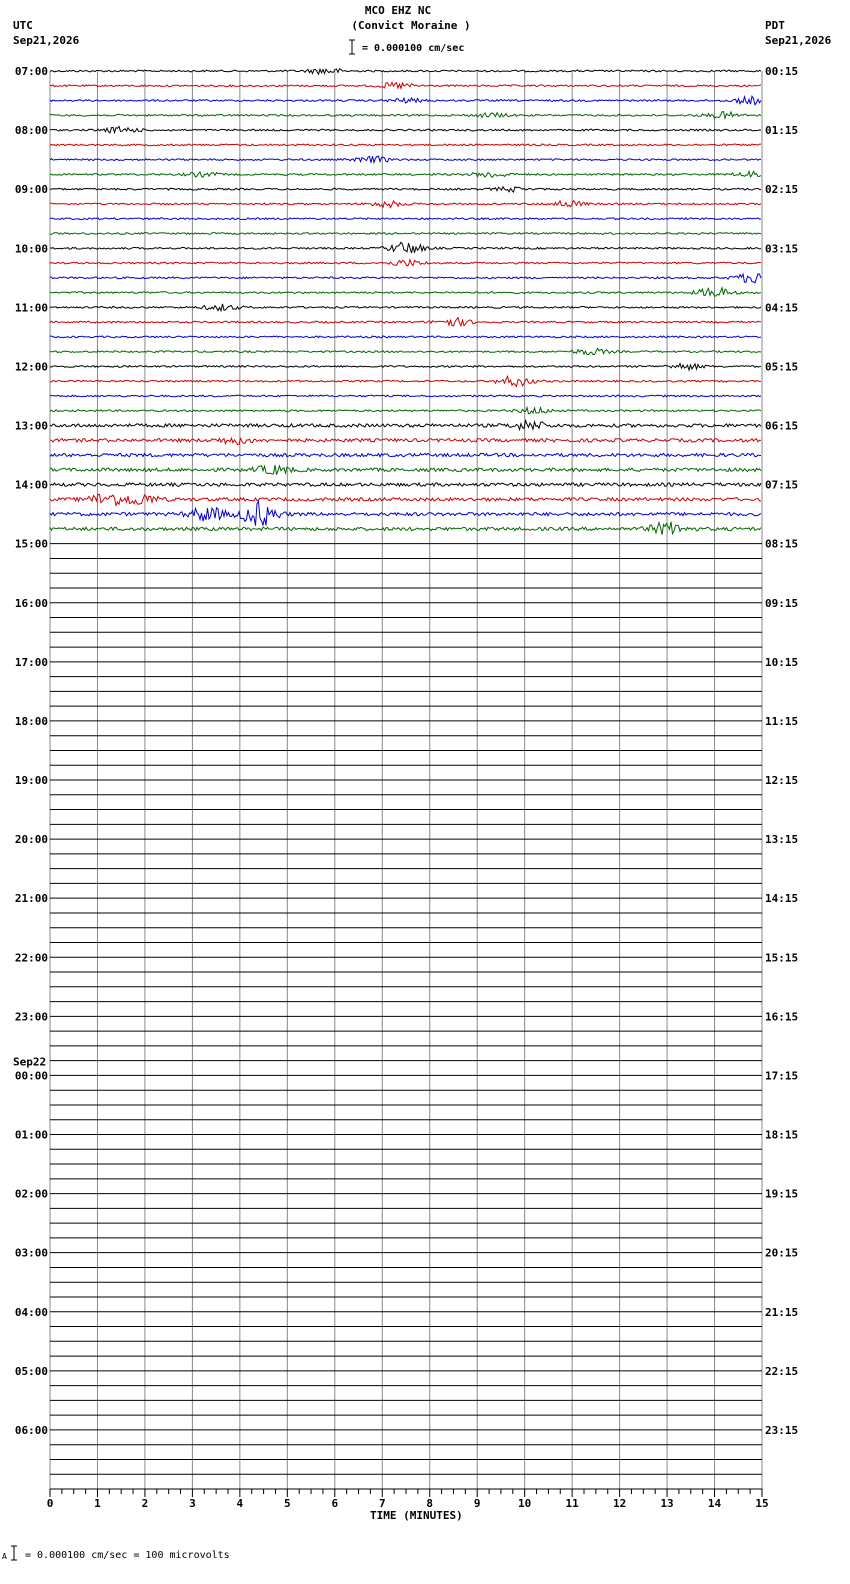  Describe the element at coordinates (31, 426) in the screenshot. I see `utc-hour-label: 13:00` at that location.